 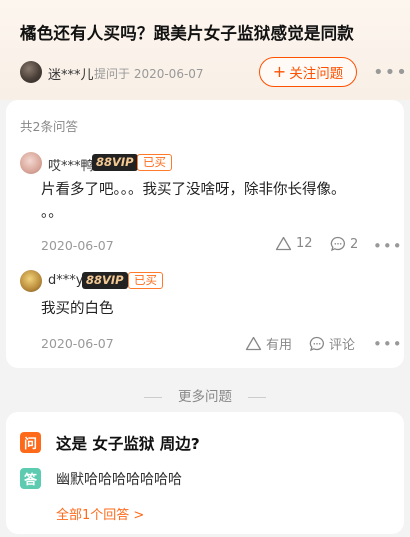 What do you see at coordinates (30, 442) in the screenshot?
I see `question-badge: 问` at bounding box center [30, 442].